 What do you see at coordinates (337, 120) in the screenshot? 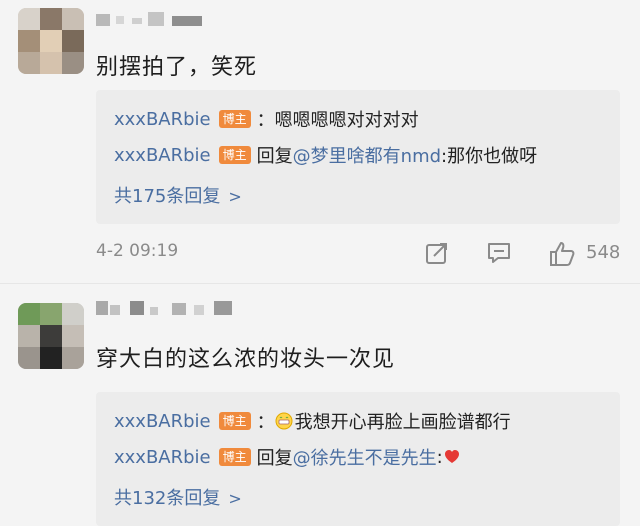
I see `reply-text: ：嗯嗯嗯嗯对对对对` at bounding box center [337, 120].